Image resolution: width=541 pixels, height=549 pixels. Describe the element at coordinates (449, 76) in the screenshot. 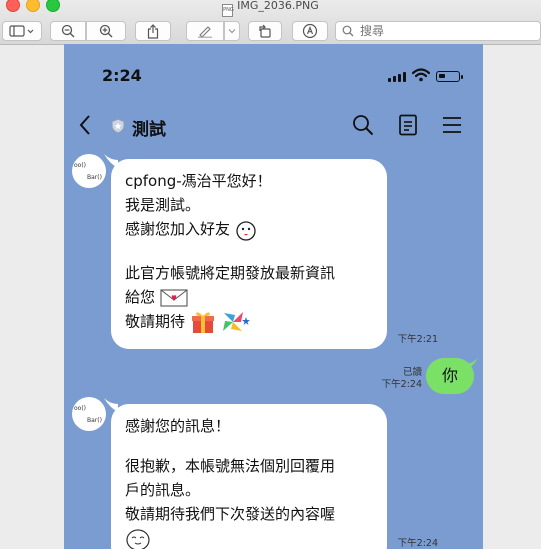

I see `battery-icon` at that location.